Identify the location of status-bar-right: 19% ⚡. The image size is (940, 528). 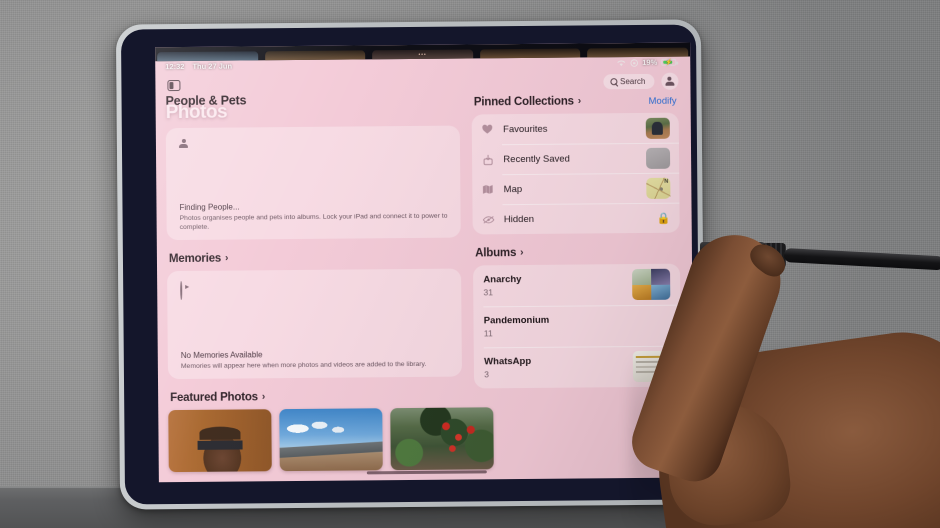
(646, 62).